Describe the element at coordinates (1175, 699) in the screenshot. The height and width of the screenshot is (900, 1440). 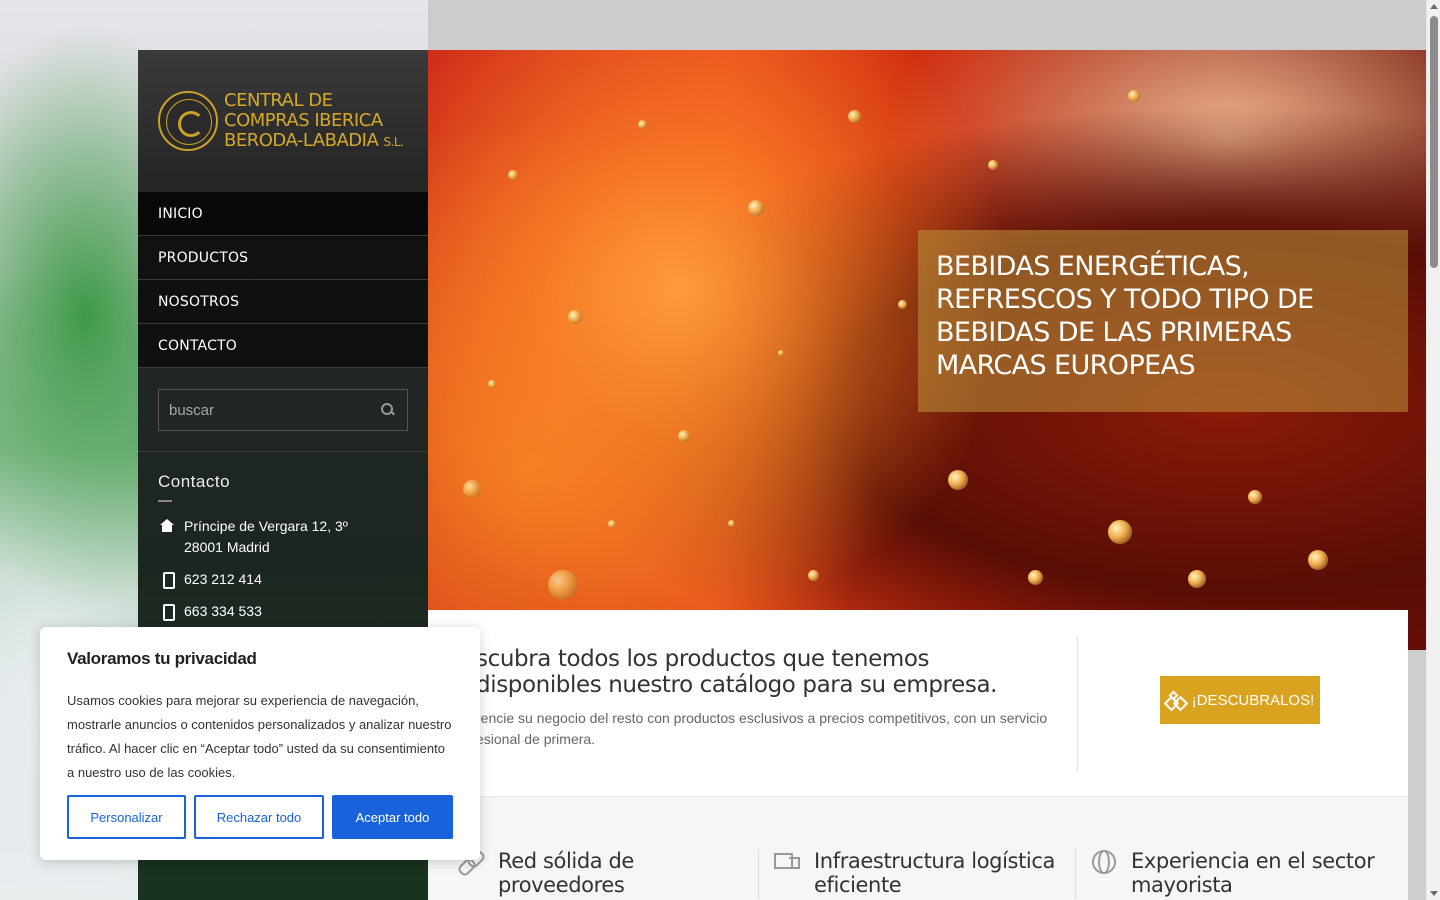
I see `cubes-icon` at that location.